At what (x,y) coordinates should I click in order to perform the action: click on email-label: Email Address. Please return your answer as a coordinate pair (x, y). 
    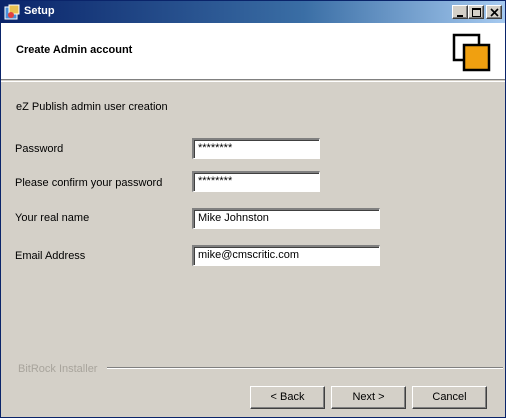
    Looking at the image, I should click on (50, 256).